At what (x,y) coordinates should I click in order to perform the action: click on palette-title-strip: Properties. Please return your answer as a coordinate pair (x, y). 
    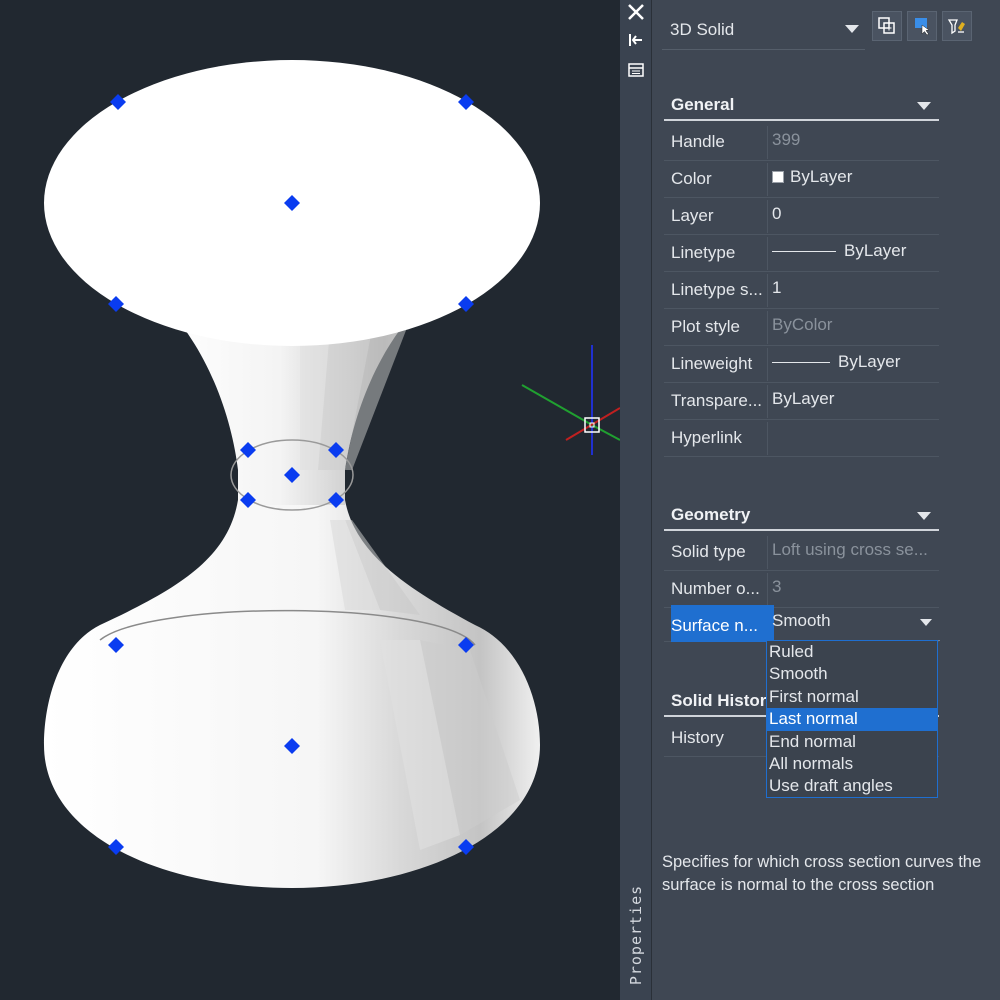
    Looking at the image, I should click on (636, 500).